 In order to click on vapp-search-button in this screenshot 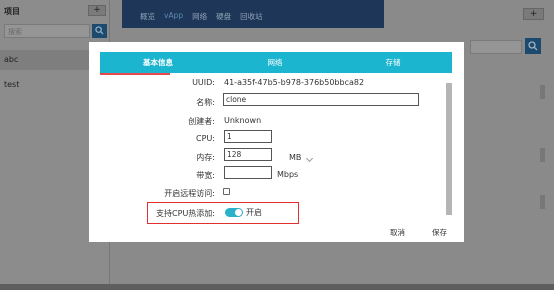, I will do `click(533, 46)`.